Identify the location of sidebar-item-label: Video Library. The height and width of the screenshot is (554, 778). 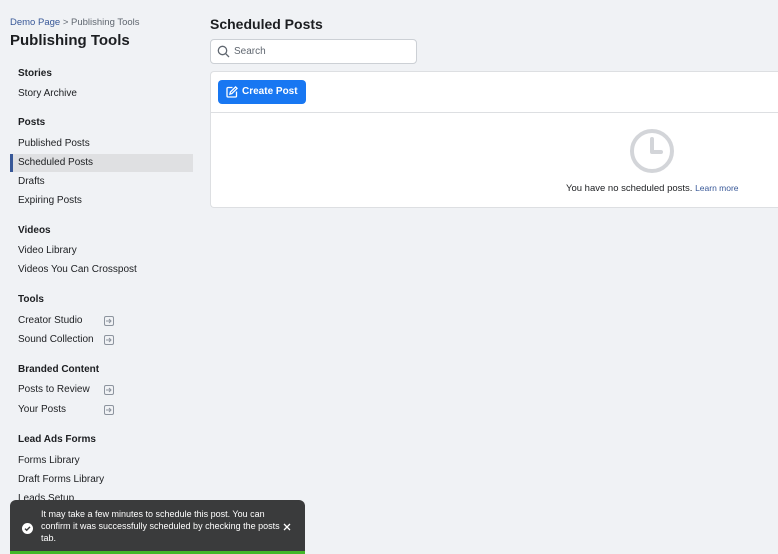
(47, 250).